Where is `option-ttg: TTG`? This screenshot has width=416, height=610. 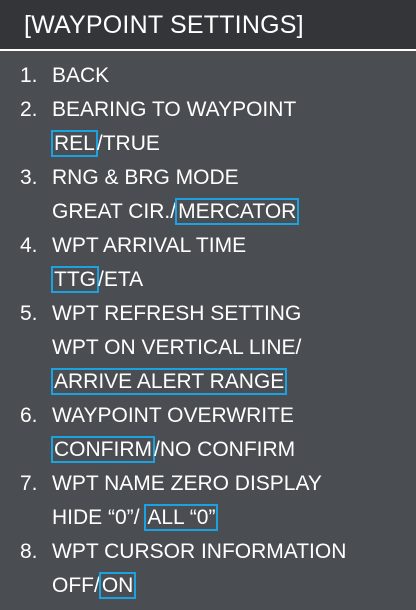
option-ttg: TTG is located at coordinates (75, 279).